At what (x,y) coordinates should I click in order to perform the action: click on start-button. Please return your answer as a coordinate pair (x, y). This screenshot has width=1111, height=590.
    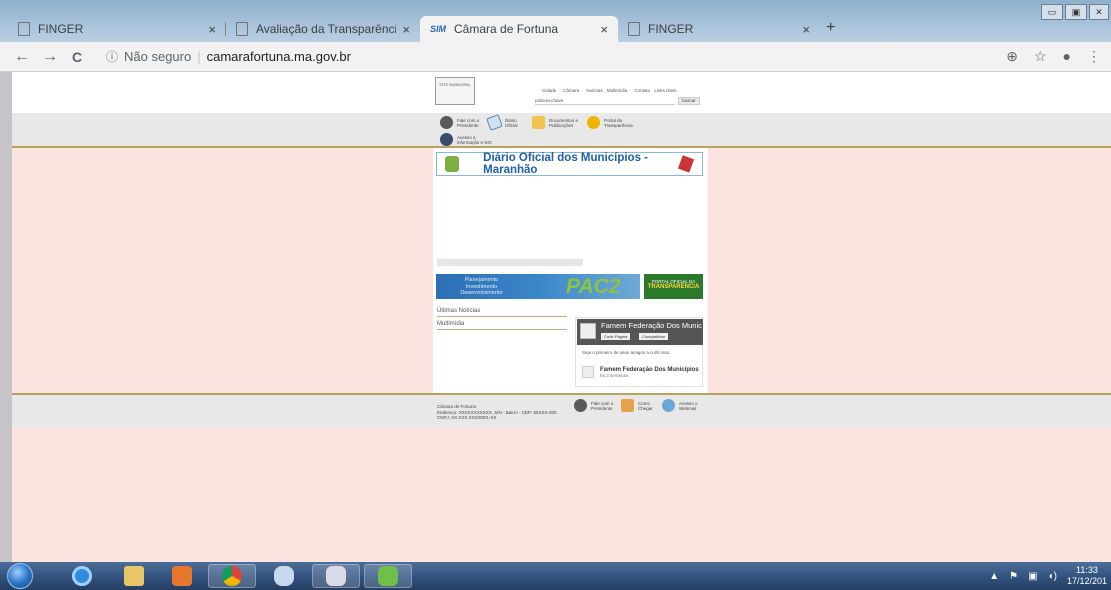
    Looking at the image, I should click on (20, 576).